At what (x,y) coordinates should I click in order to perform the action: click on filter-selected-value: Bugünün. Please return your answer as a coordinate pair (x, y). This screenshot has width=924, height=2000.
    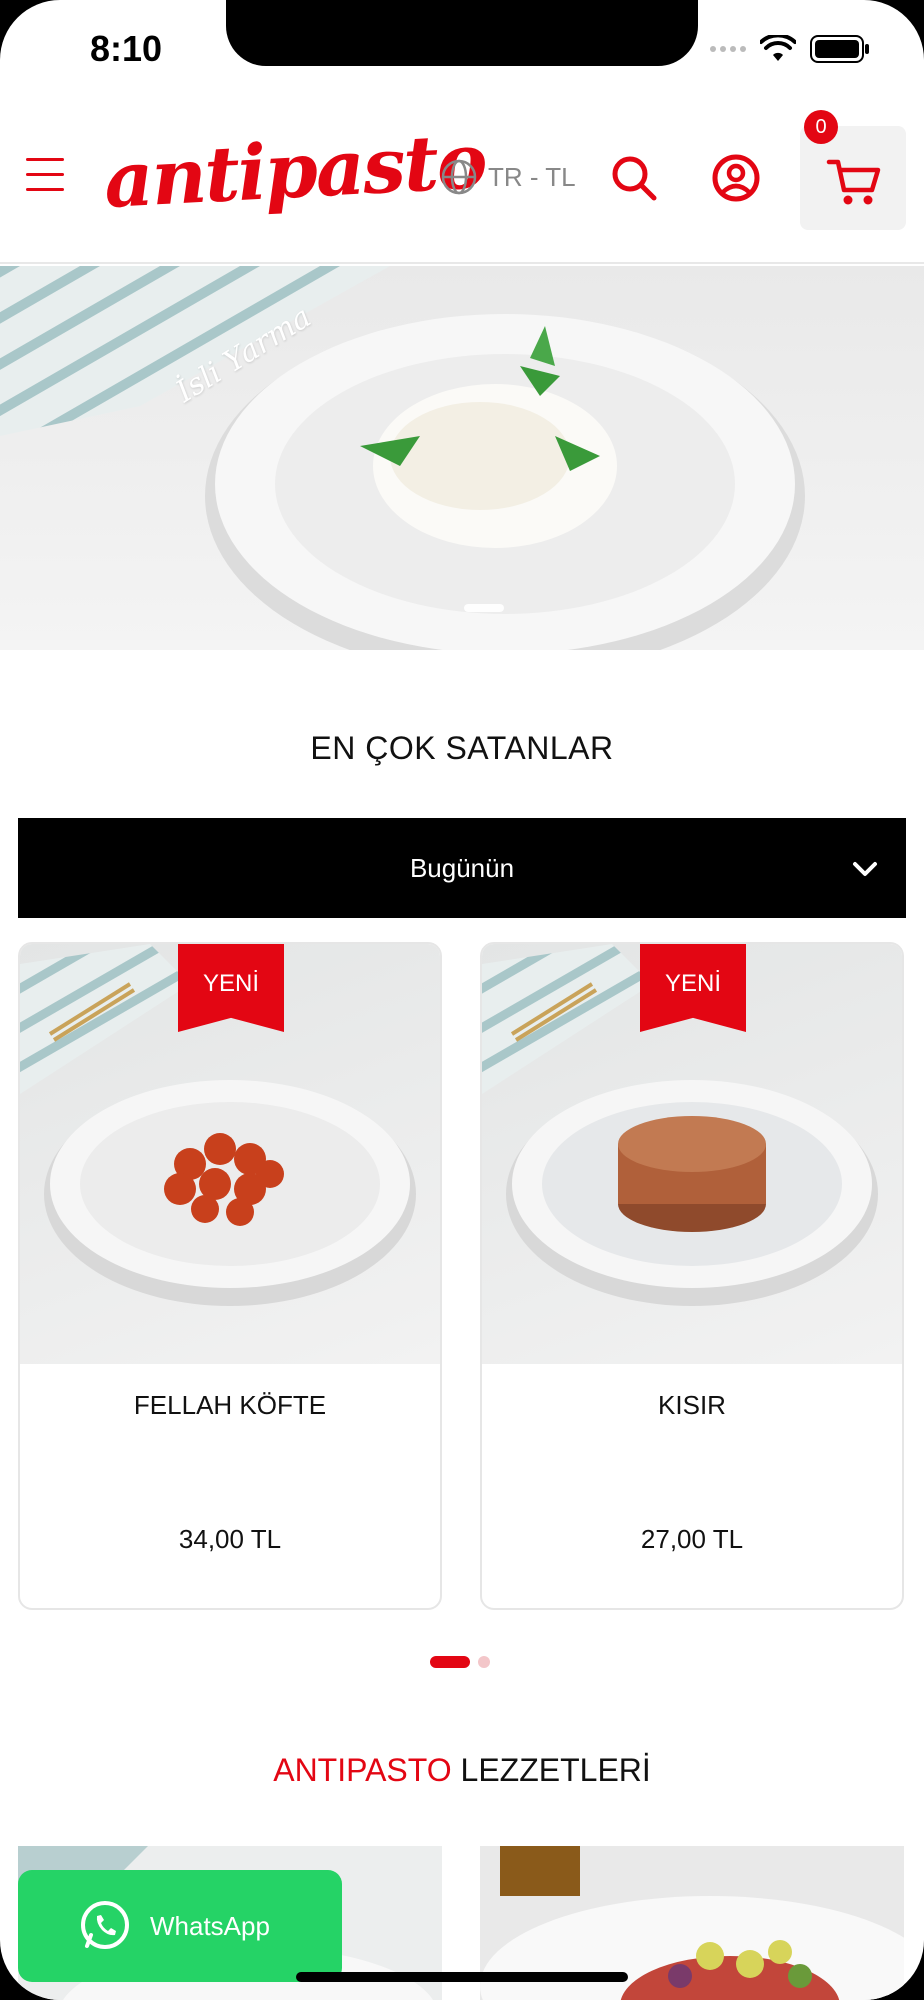
    Looking at the image, I should click on (462, 867).